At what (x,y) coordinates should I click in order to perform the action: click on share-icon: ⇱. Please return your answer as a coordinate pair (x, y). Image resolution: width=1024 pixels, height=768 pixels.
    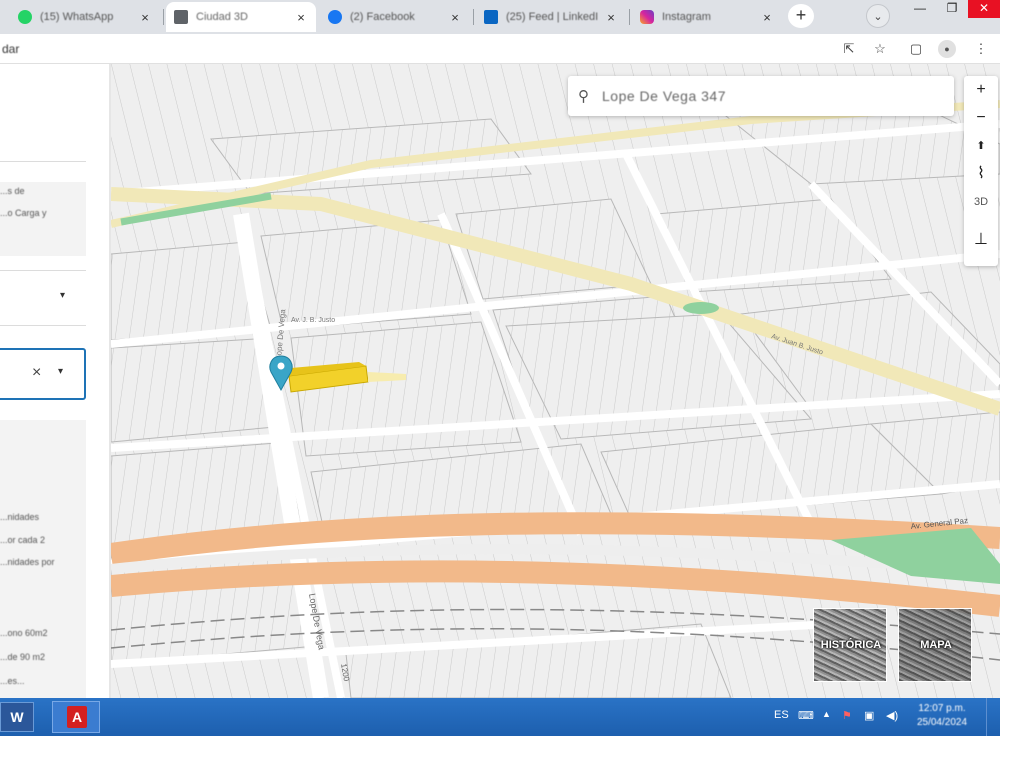
    Looking at the image, I should click on (849, 49).